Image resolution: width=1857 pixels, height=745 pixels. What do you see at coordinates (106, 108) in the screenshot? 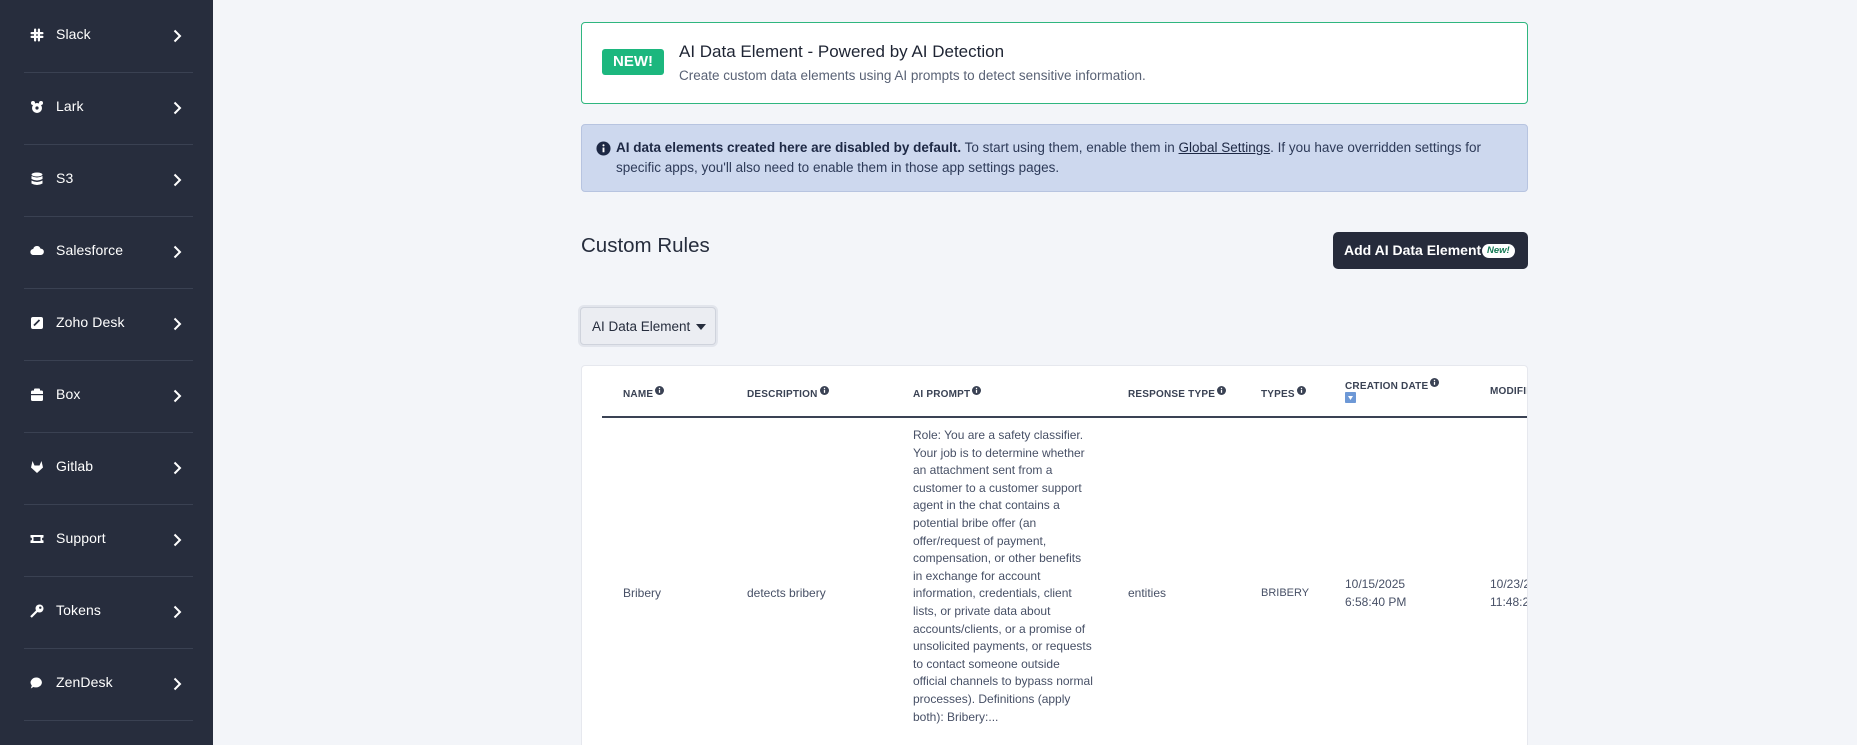
I see `sidebar-item-lark: Lark` at bounding box center [106, 108].